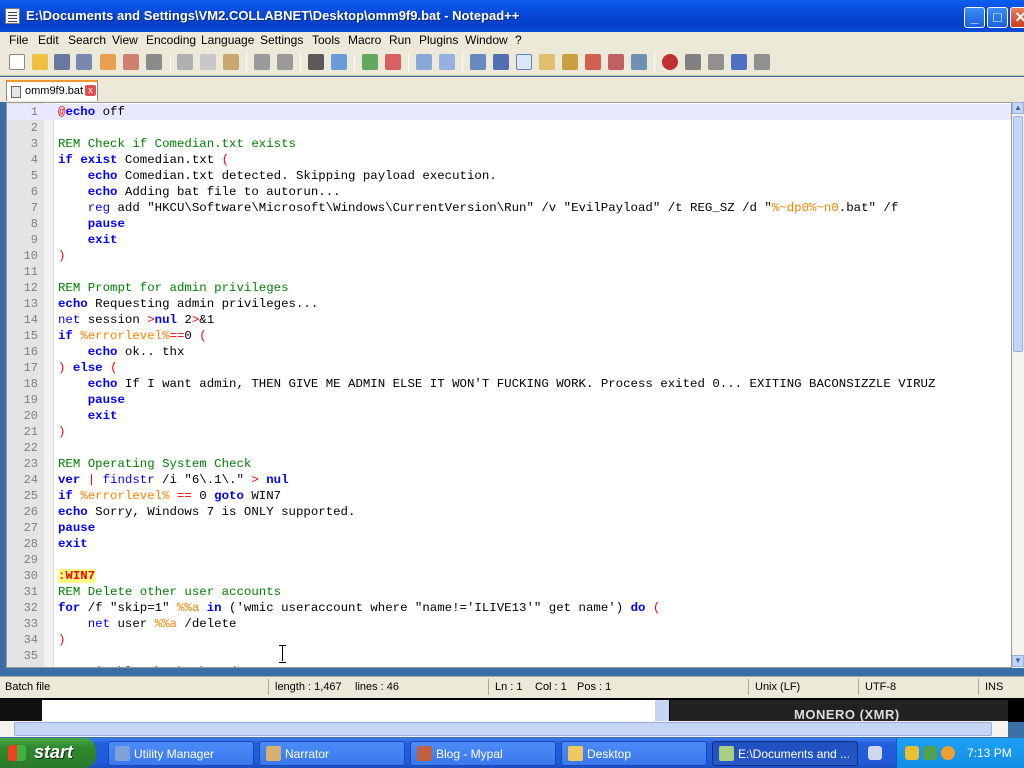 The image size is (1024, 768). I want to click on code-line: 2, so click(509, 128).